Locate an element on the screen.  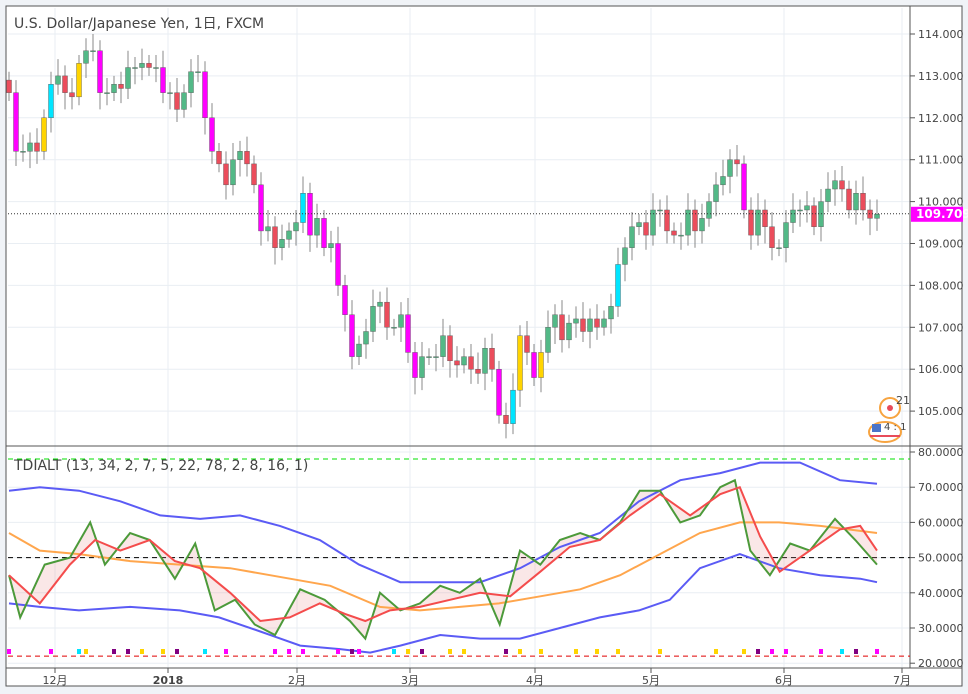
time-tick-label: 3月 is located at coordinates (410, 680).